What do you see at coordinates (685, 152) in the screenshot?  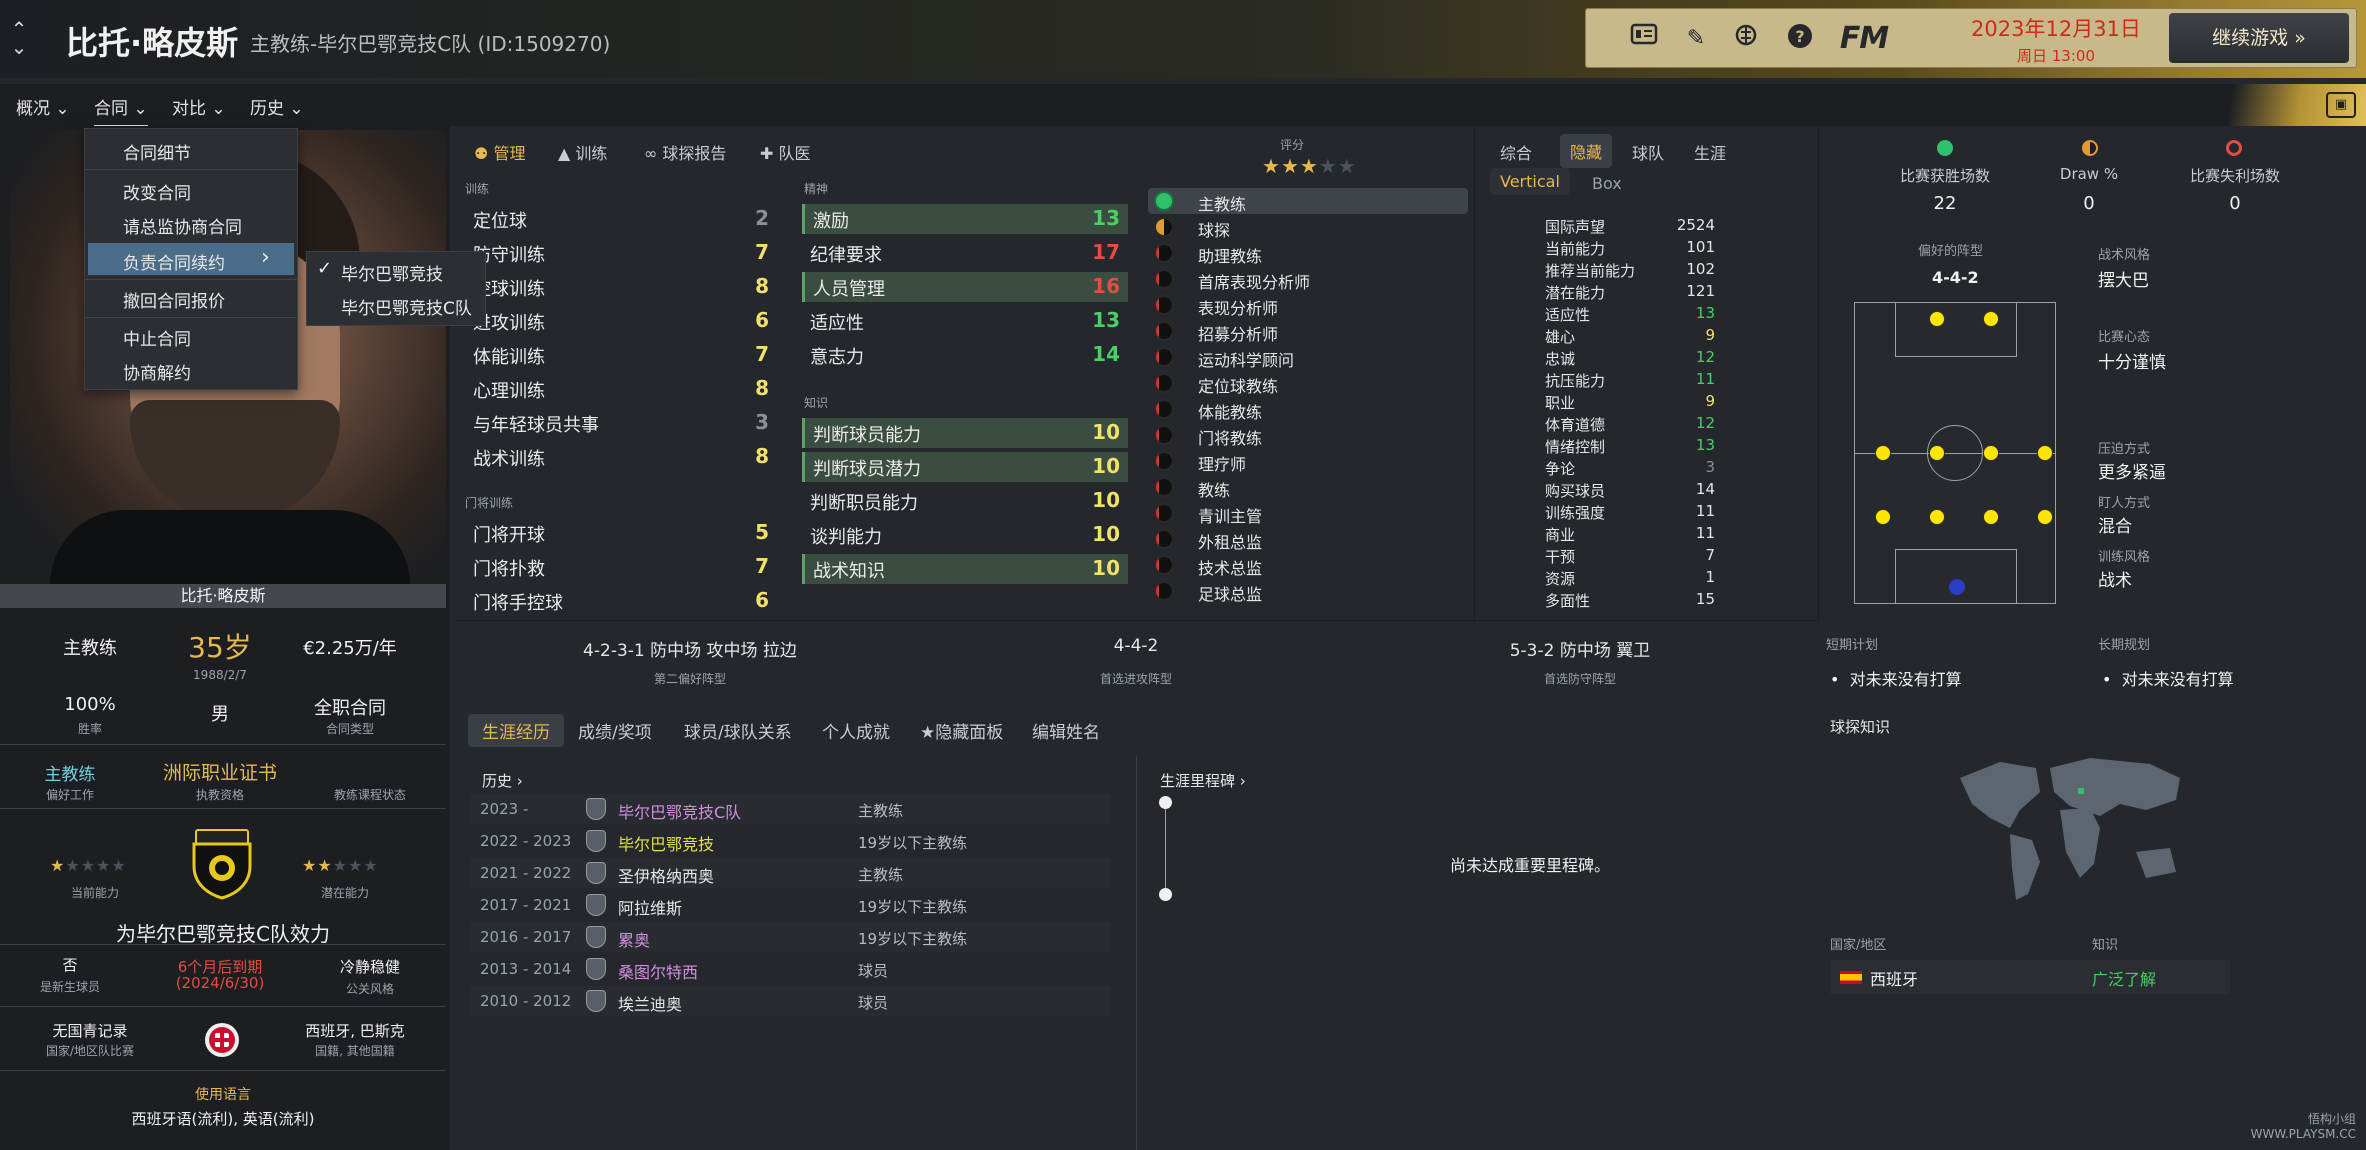 I see `tab-scout-report: ∞ 球探报告` at bounding box center [685, 152].